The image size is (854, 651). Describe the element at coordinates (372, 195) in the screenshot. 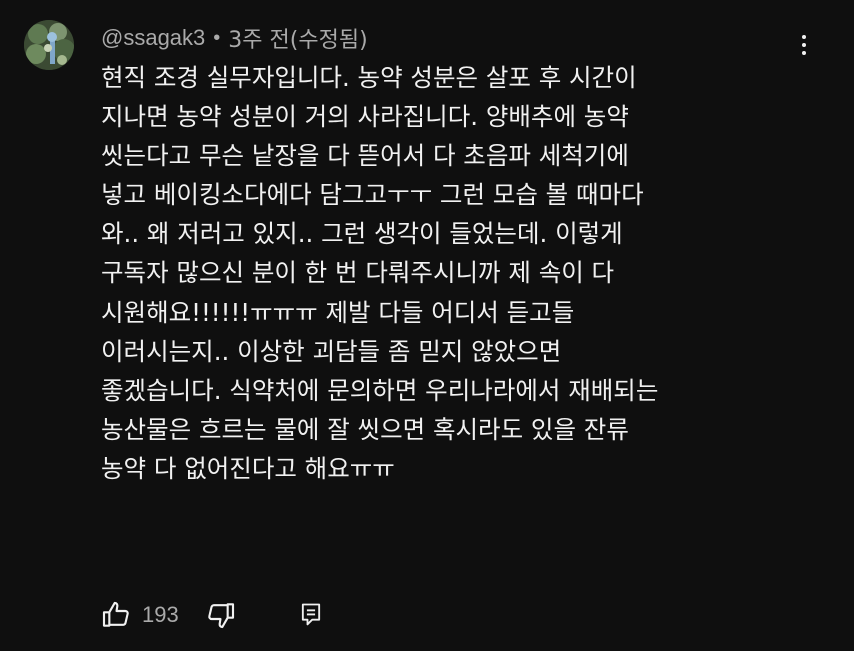

I see `comment-line: 넣고 베이킹소다에다 담그고ㅜㅜ 그런 모습 볼 때마다` at that location.